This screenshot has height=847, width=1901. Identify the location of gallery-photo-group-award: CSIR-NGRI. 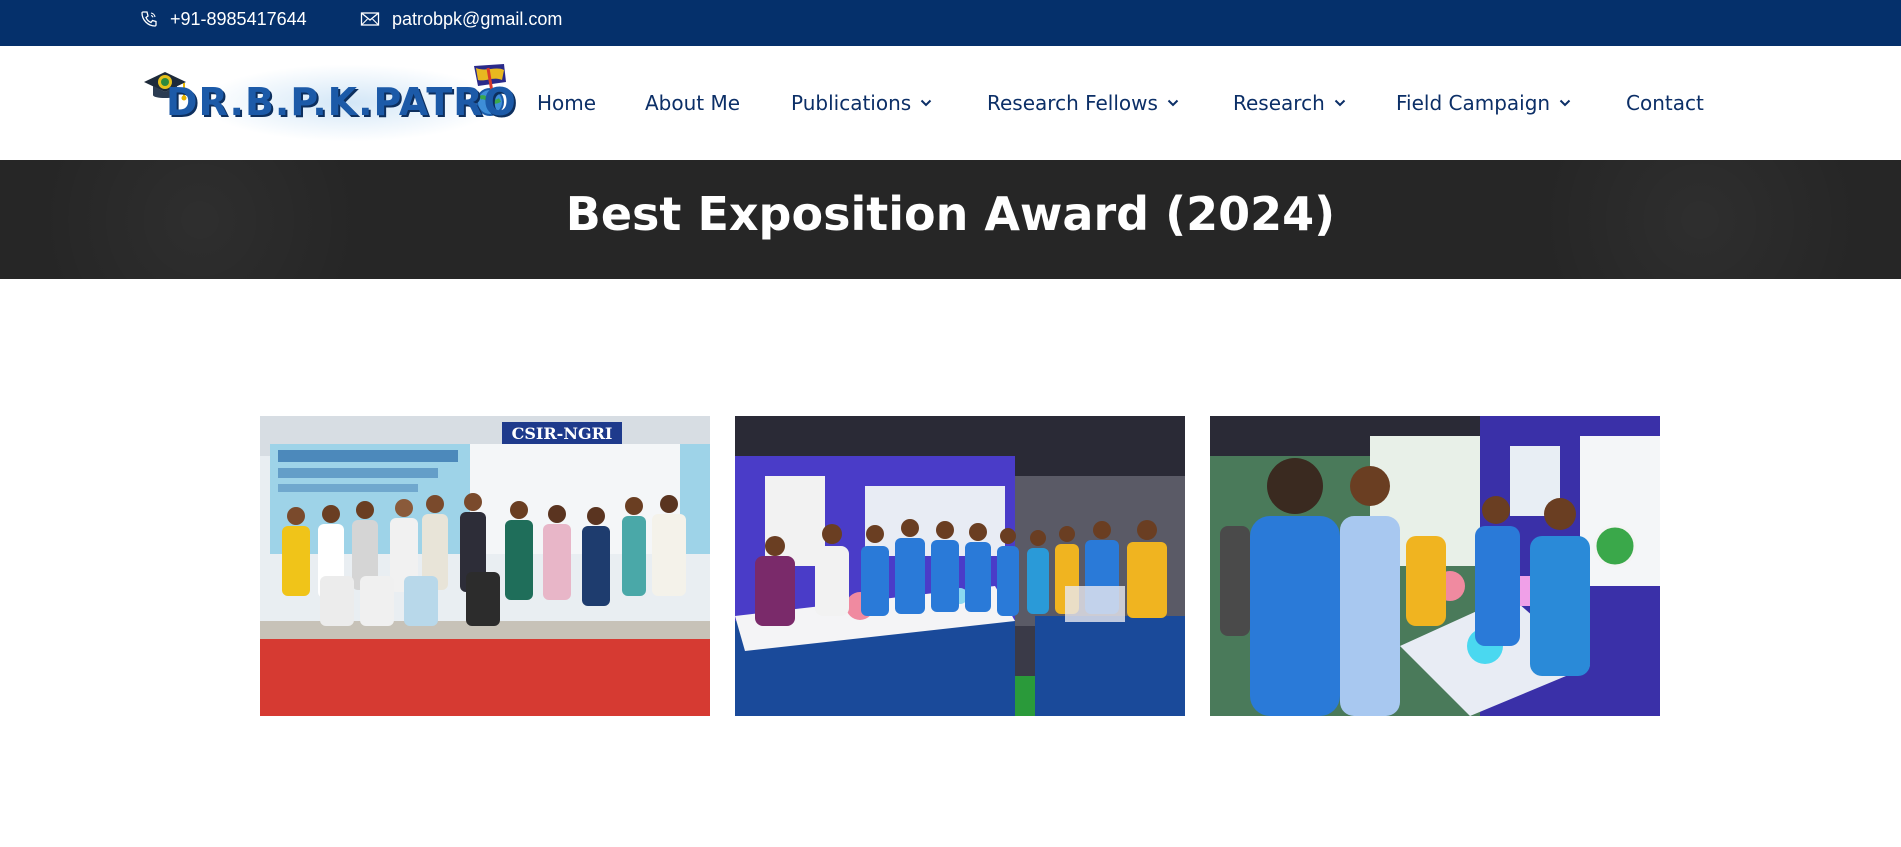
(485, 566).